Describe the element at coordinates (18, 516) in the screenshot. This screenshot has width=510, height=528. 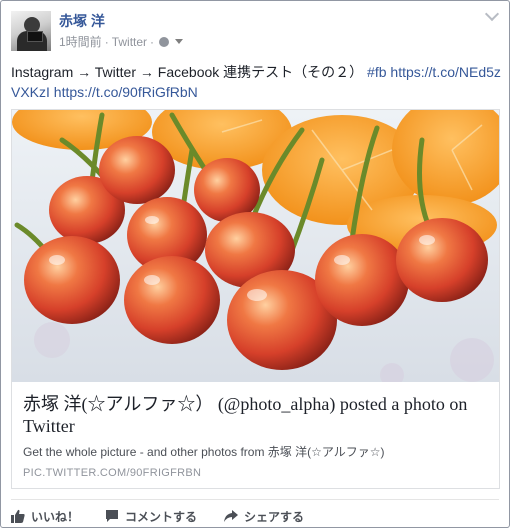
I see `like-icon` at that location.